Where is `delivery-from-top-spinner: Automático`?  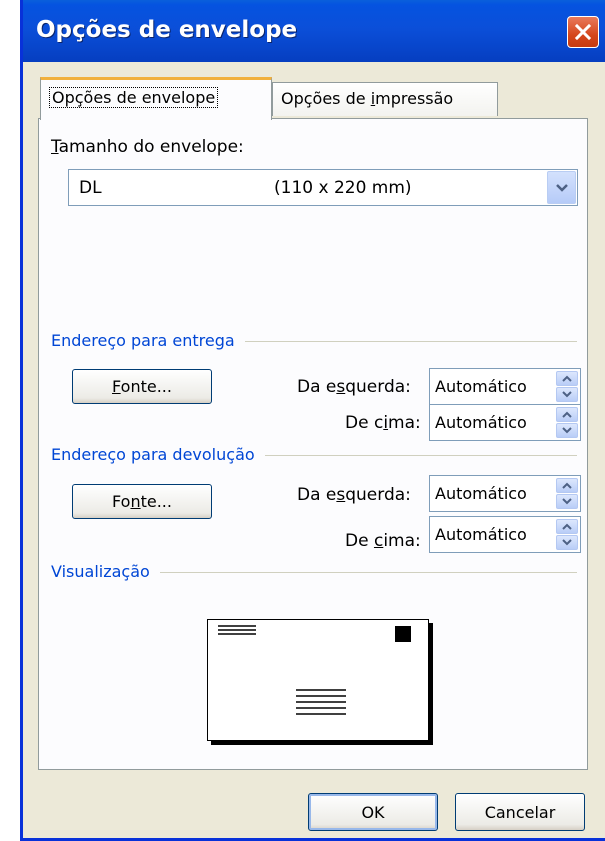
delivery-from-top-spinner: Automático is located at coordinates (505, 422).